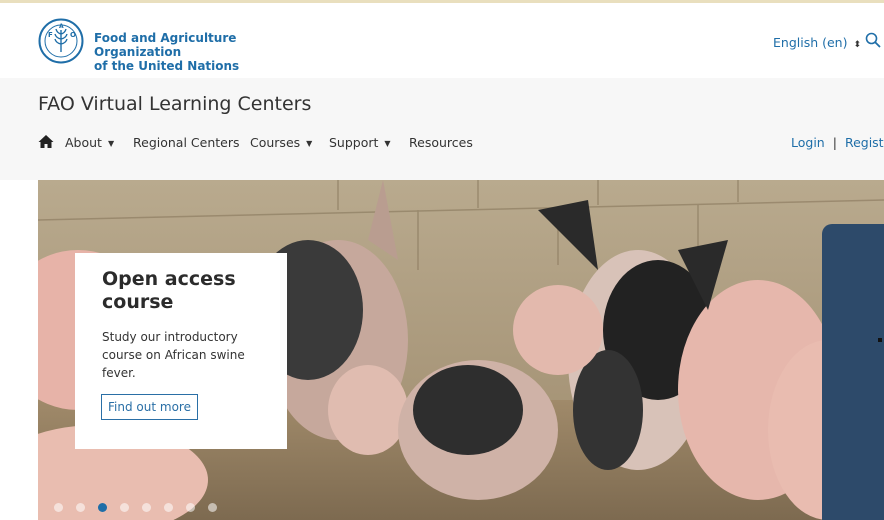 The image size is (884, 520). I want to click on chevron-updown-icon: ⬍, so click(857, 45).